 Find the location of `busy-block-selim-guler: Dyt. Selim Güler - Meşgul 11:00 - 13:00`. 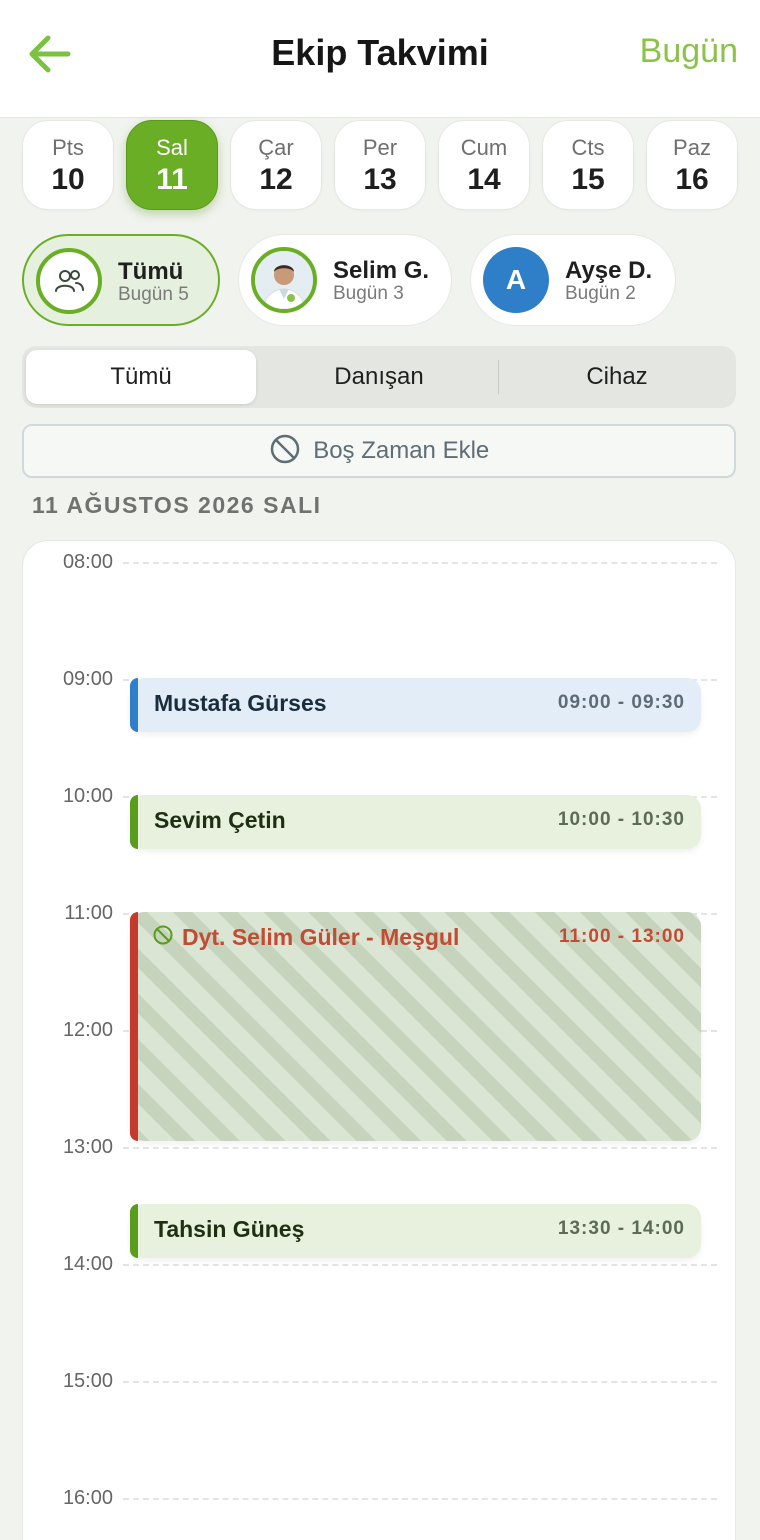

busy-block-selim-guler: Dyt. Selim Güler - Meşgul 11:00 - 13:00 is located at coordinates (415, 1026).